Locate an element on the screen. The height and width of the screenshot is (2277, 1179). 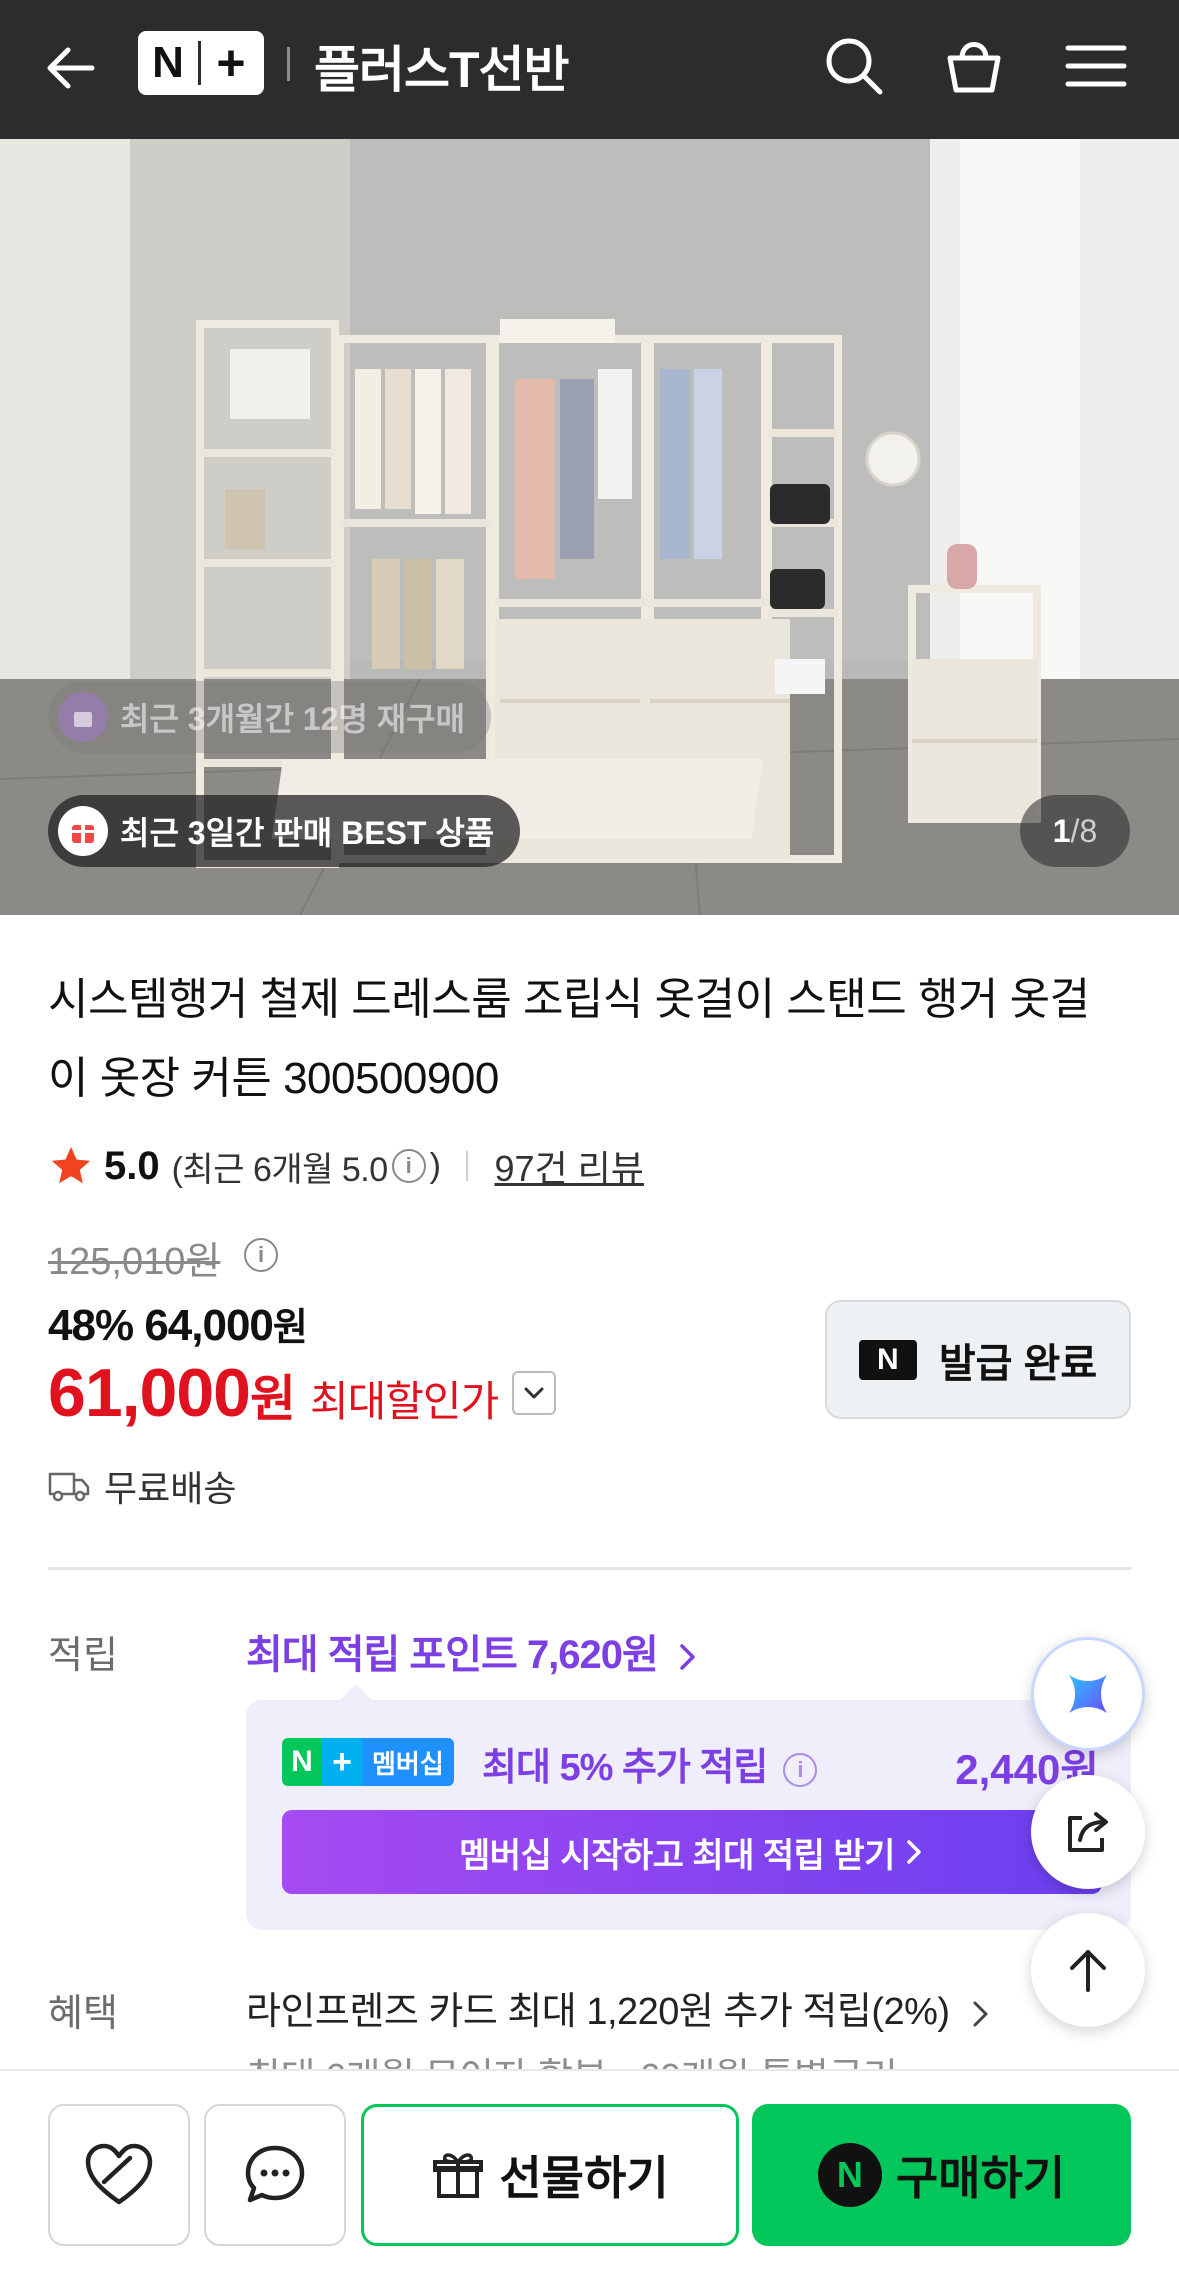
card-benefit-link: 라인프렌즈 카드 최대 1,220원 추가 적립(2%) is located at coordinates (619, 2007).